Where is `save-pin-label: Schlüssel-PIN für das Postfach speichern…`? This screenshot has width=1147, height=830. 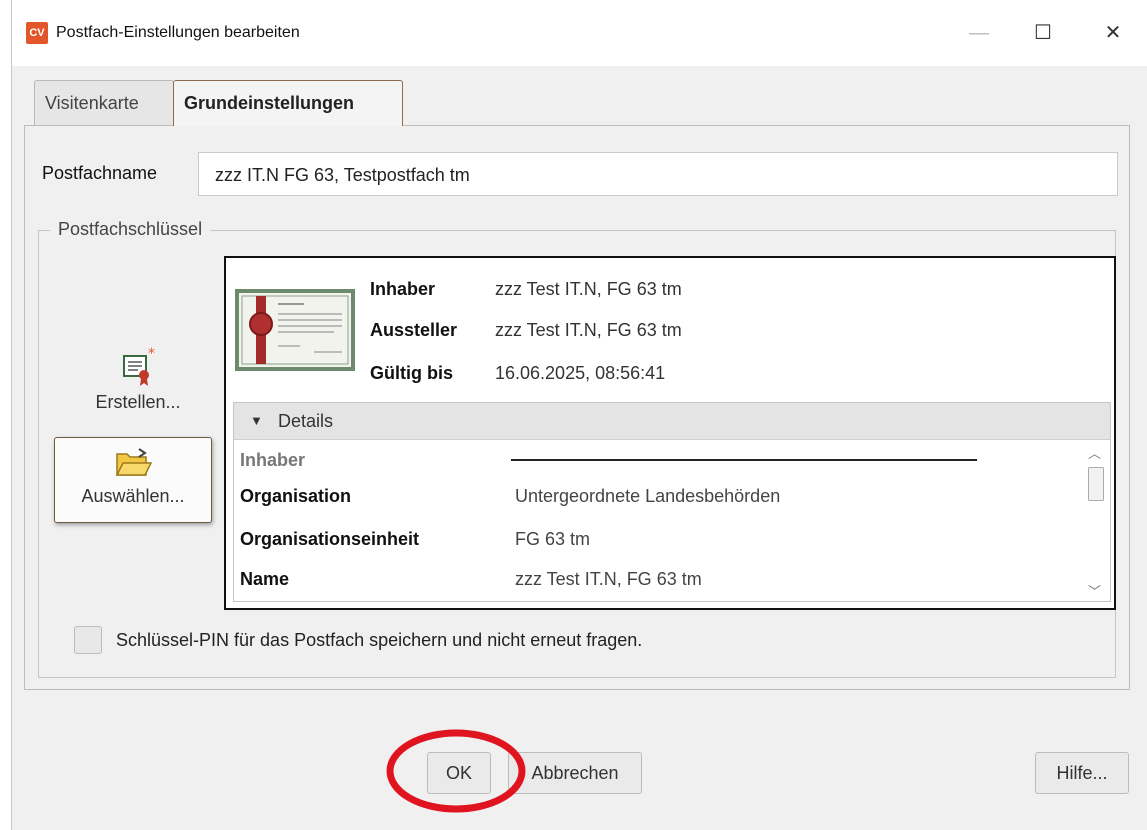
save-pin-label: Schlüssel-PIN für das Postfach speichern… is located at coordinates (379, 640).